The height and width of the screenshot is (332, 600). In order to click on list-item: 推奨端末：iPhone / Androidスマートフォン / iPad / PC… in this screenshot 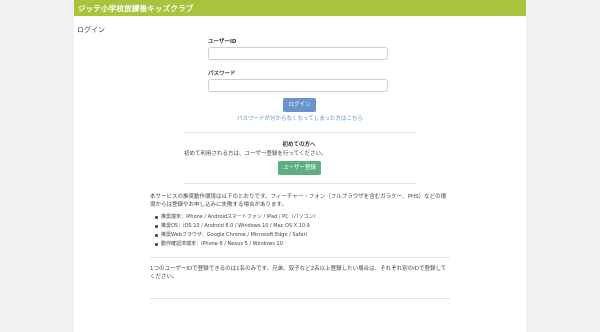, I will do `click(236, 217)`.